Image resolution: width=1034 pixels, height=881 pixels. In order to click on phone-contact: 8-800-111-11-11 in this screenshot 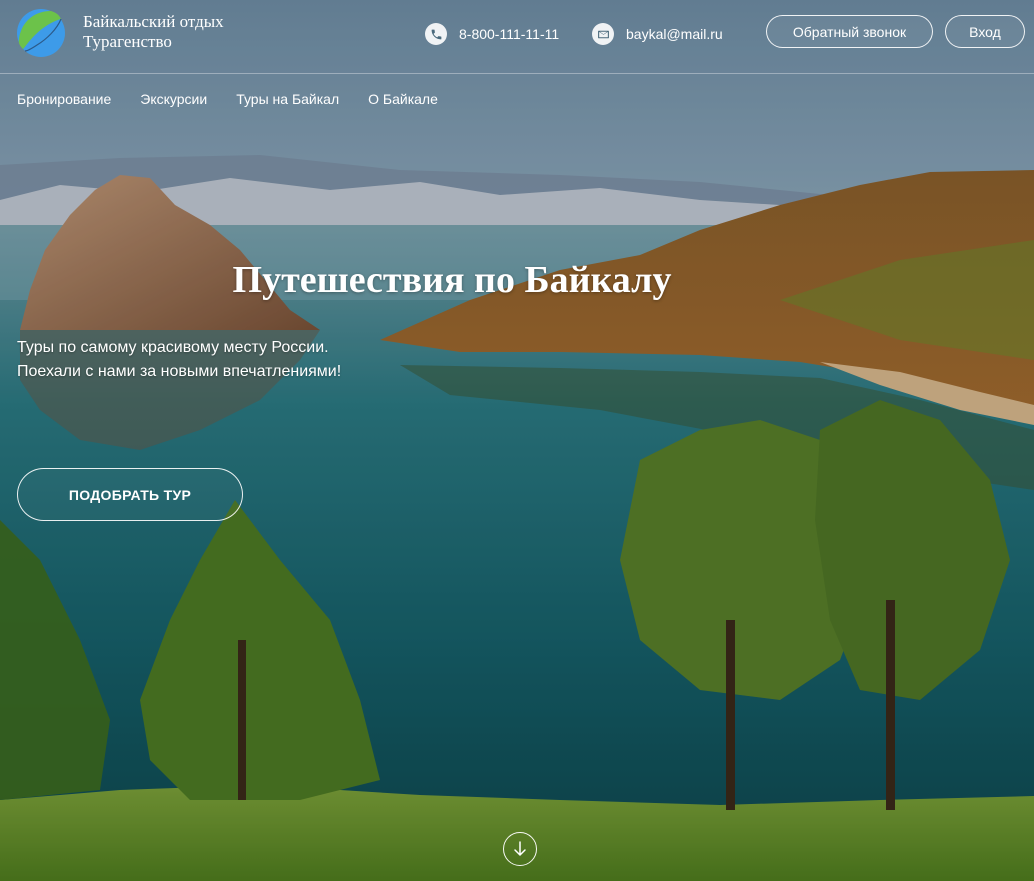, I will do `click(492, 34)`.